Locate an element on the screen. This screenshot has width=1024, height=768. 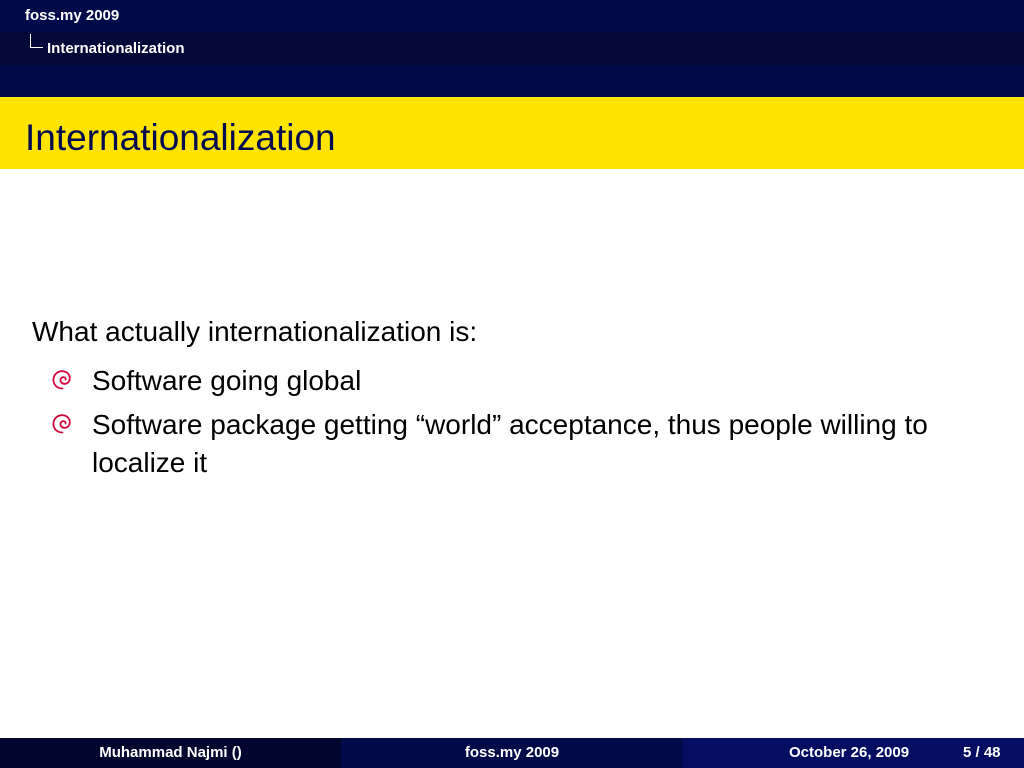
bullet-item: Software going global is located at coordinates (520, 381).